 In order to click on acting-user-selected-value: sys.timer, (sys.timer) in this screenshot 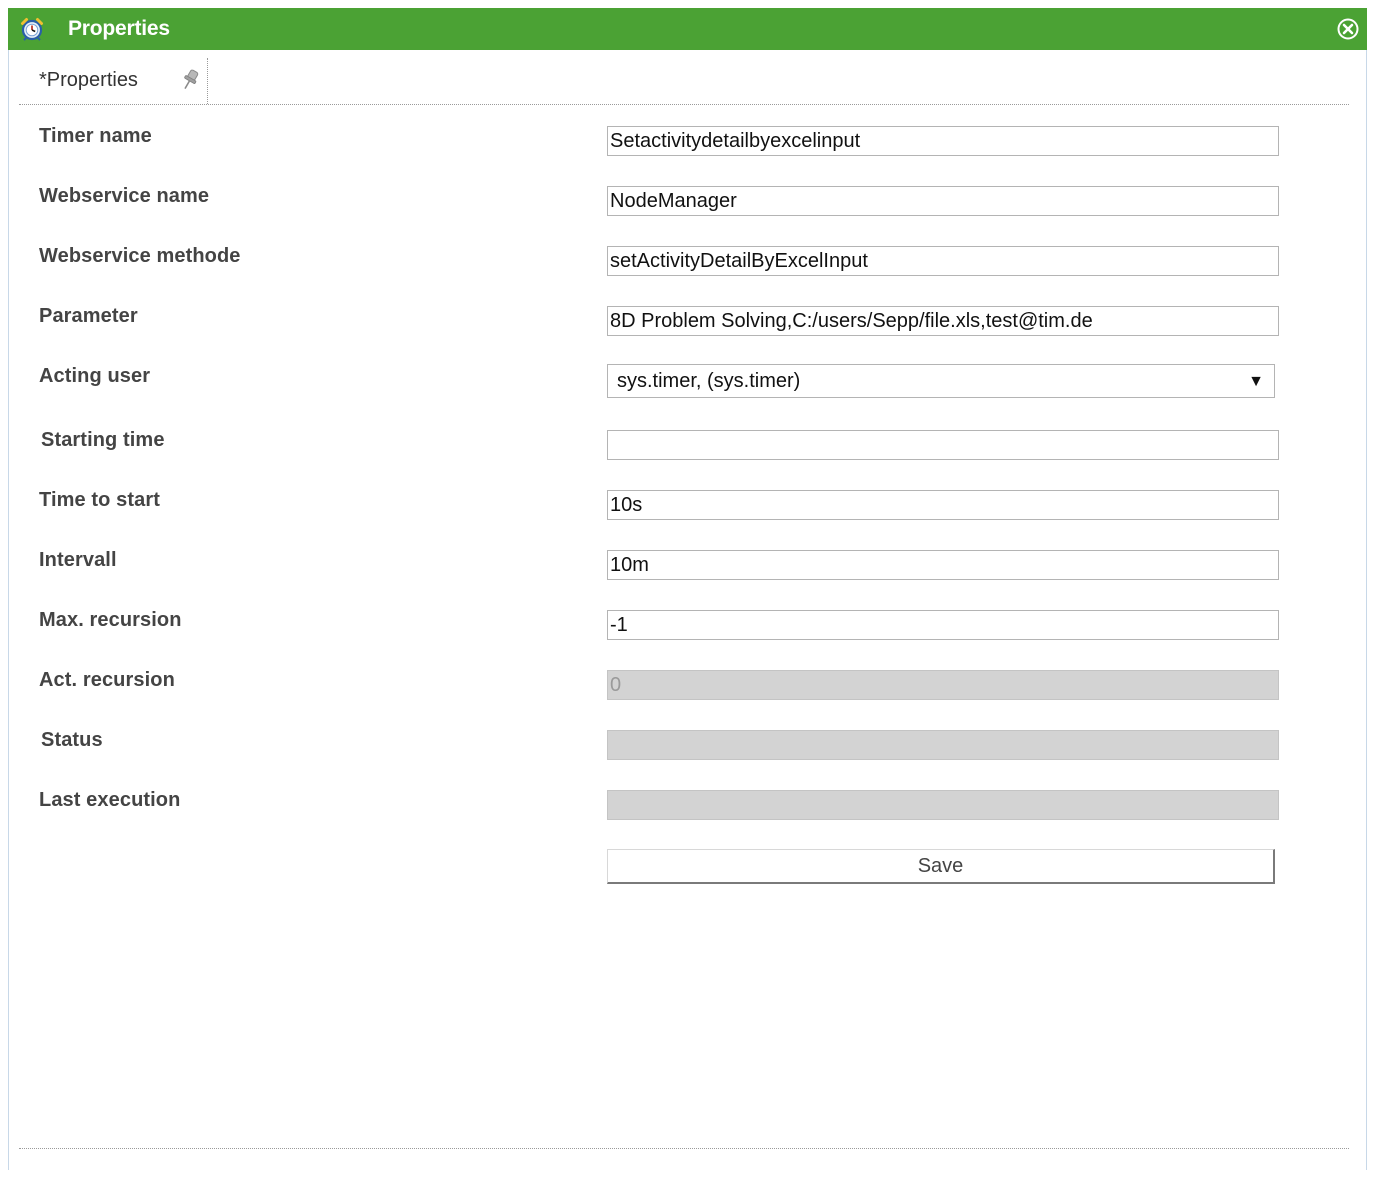, I will do `click(709, 381)`.